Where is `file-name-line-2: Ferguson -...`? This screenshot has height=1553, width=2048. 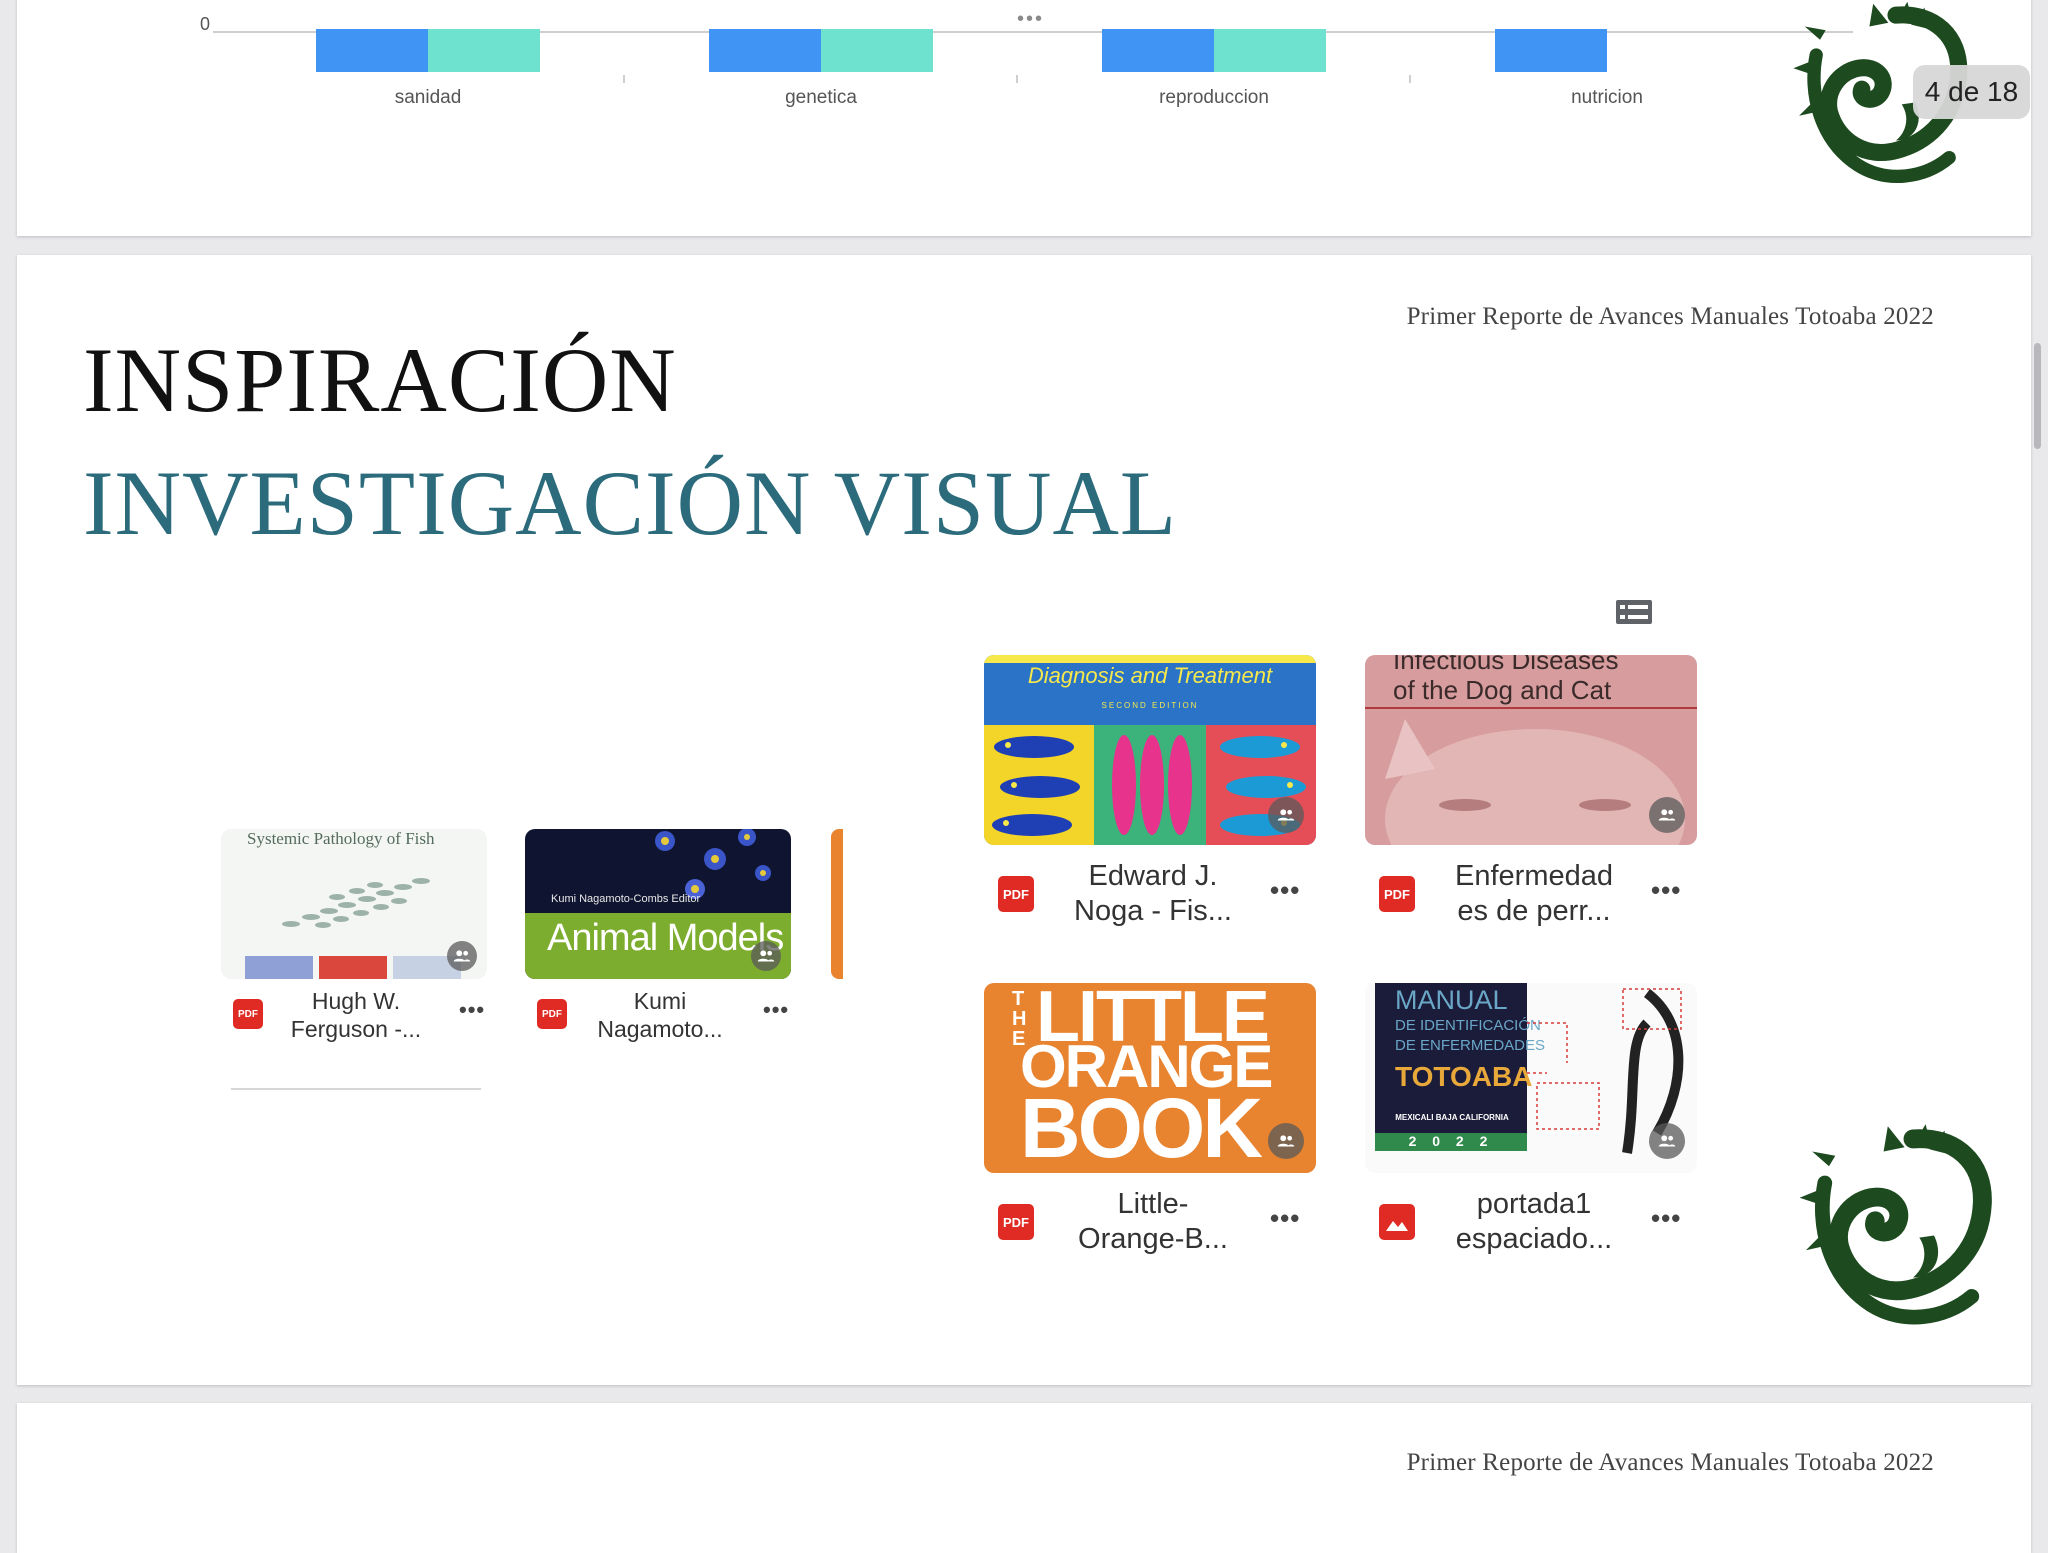
file-name-line-2: Ferguson -... is located at coordinates (356, 1029).